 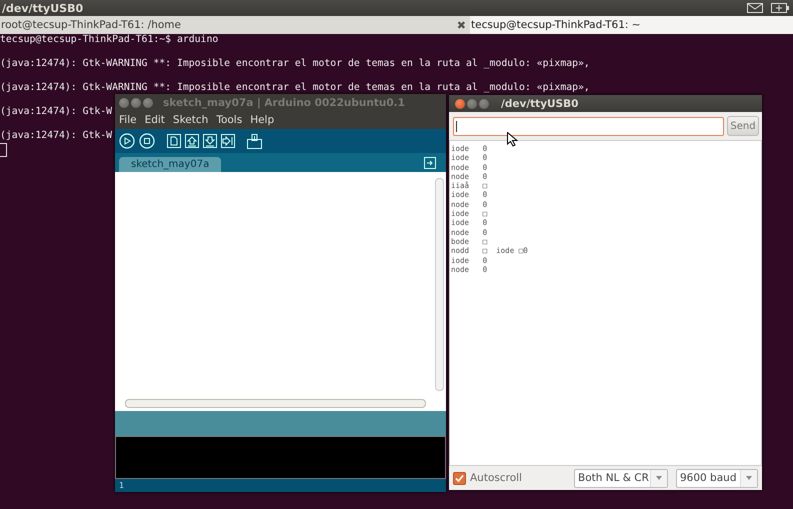 What do you see at coordinates (275, 403) in the screenshot?
I see `horizontal-scrollbar` at bounding box center [275, 403].